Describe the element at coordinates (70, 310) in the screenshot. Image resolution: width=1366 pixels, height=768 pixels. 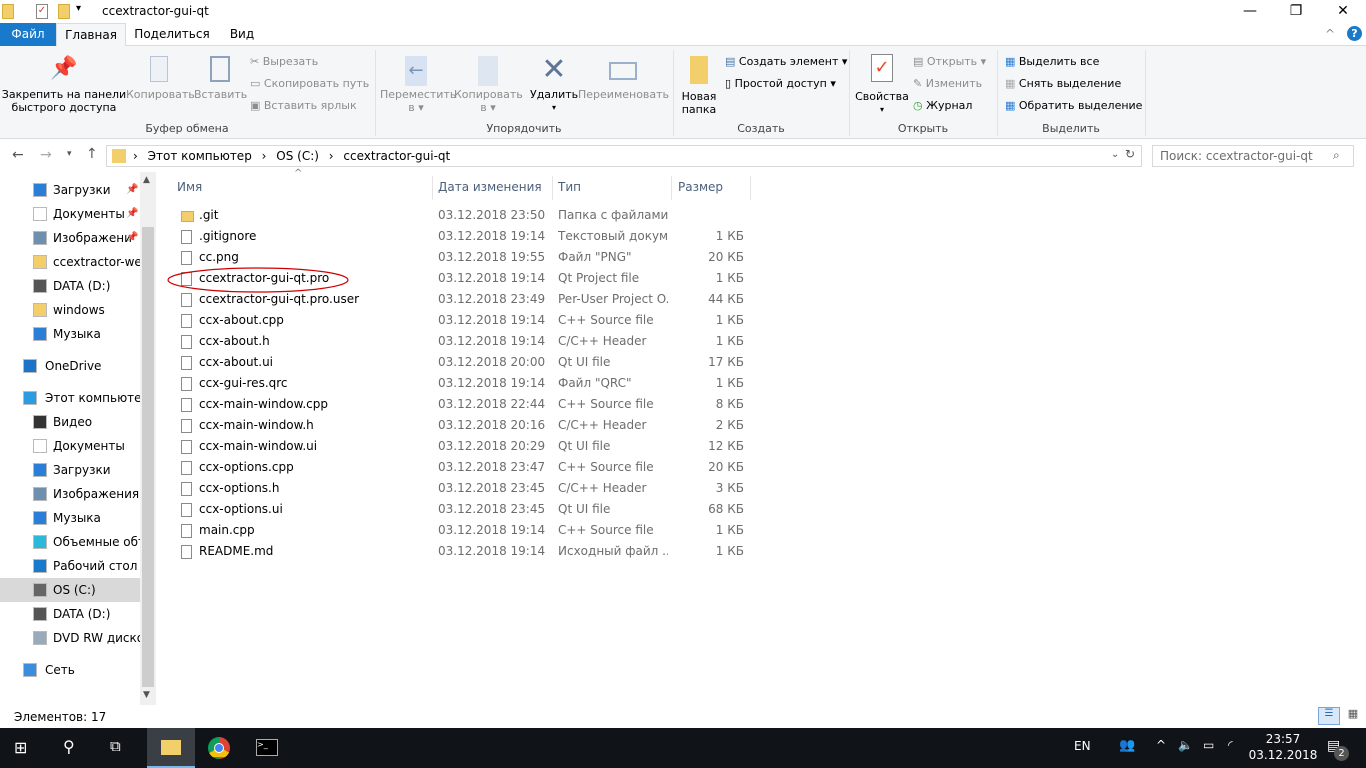
I see `nav-item: windows` at that location.